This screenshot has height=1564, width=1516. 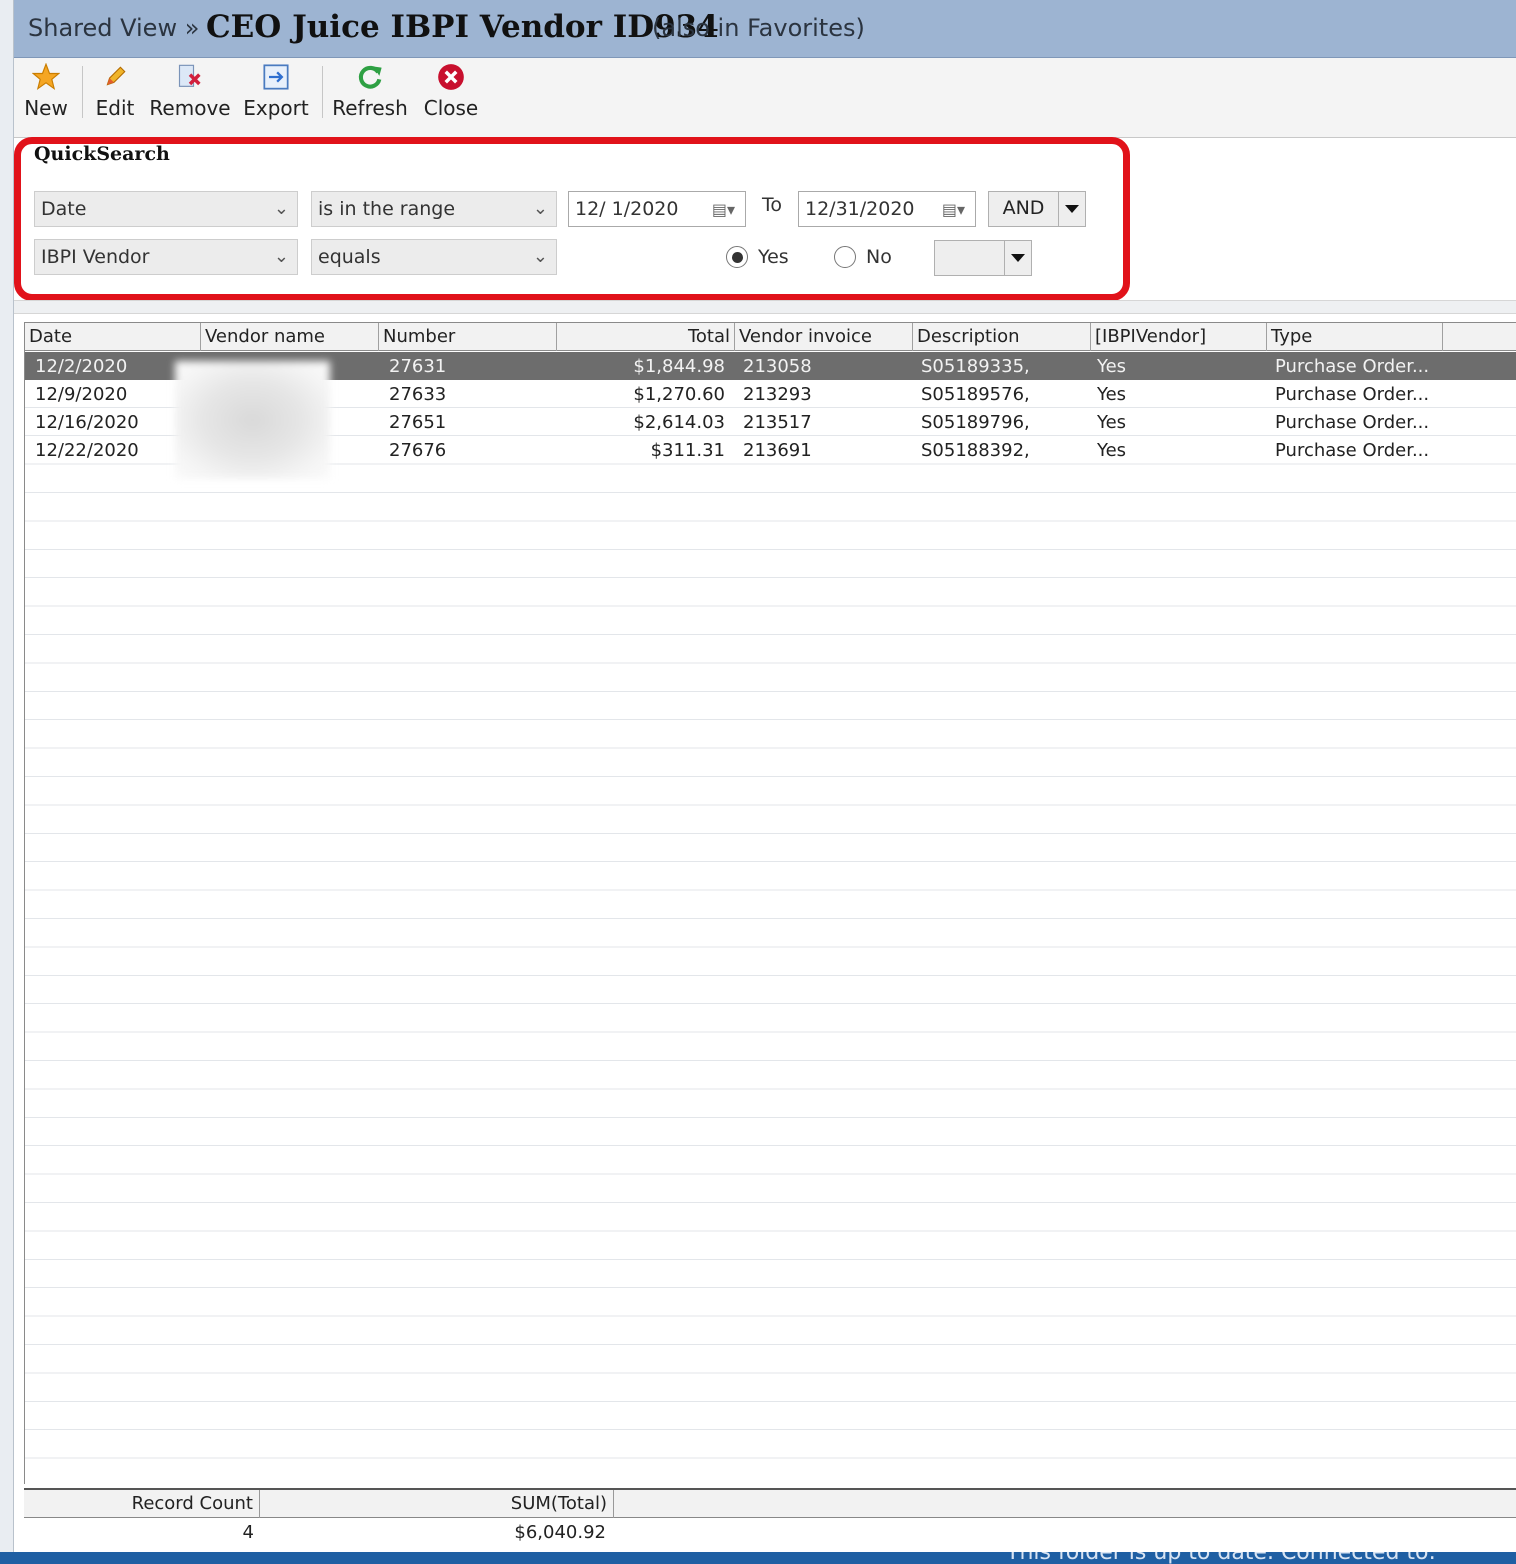 I want to click on qs-date-from-input: 12/ 1/2020 ▤▾, so click(x=657, y=209).